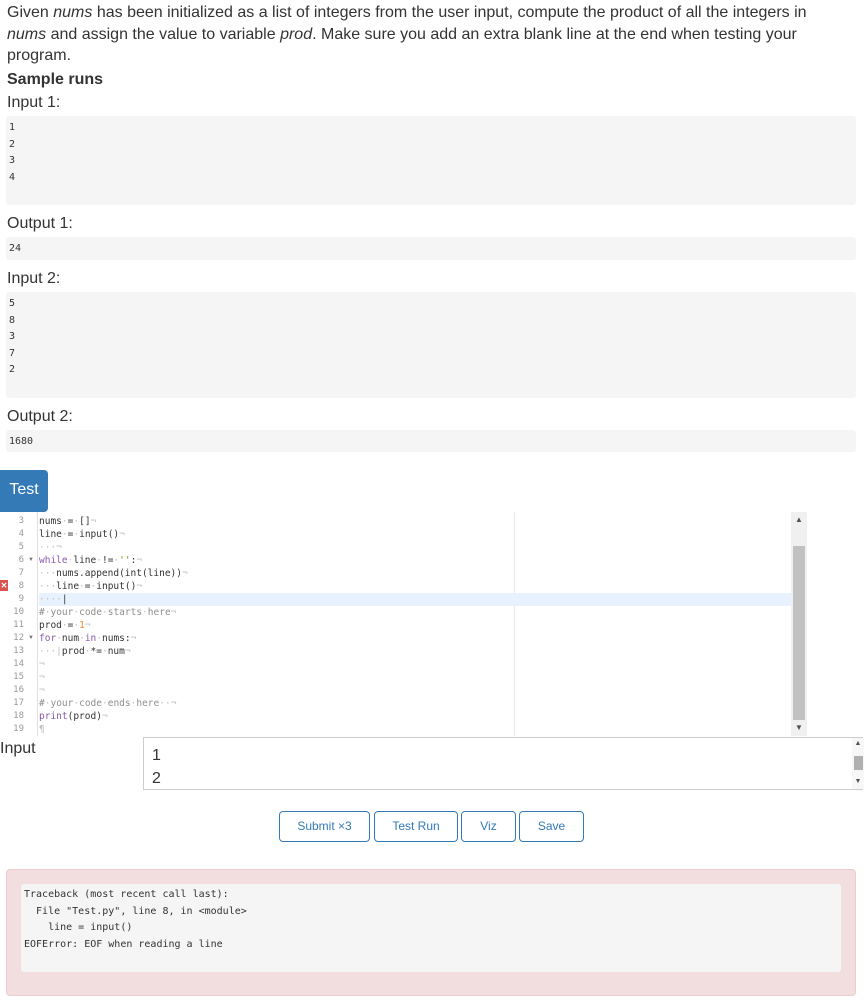  What do you see at coordinates (415, 547) in the screenshot?
I see `code-line: ···¬` at bounding box center [415, 547].